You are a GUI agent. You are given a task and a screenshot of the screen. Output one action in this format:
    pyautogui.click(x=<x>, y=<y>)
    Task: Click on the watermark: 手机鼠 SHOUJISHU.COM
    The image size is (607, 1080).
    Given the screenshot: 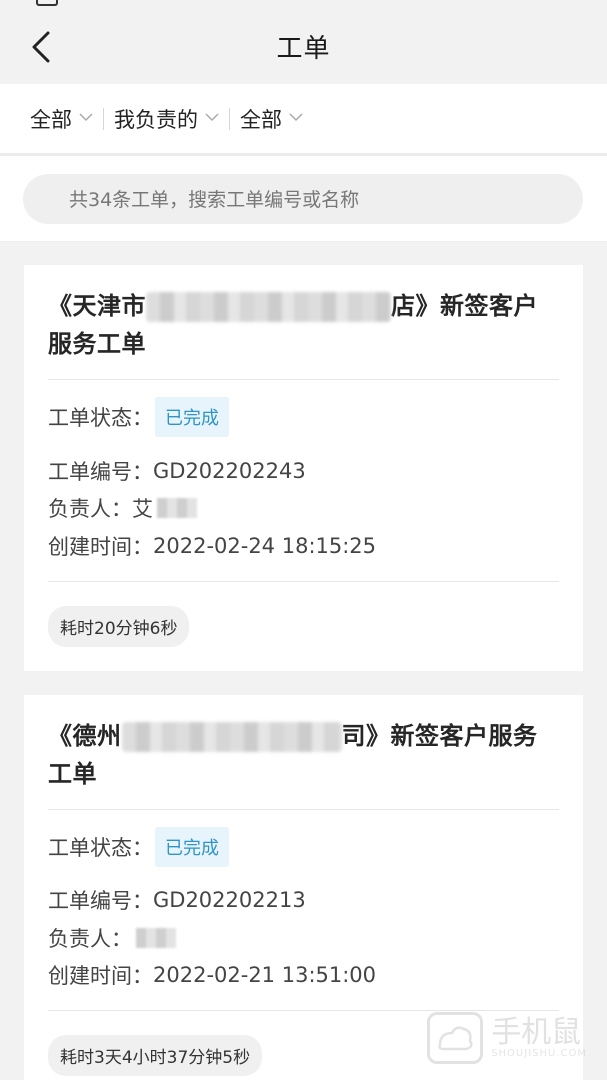 What is the action you would take?
    pyautogui.click(x=507, y=1038)
    